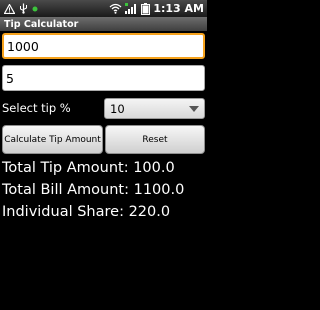  What do you see at coordinates (103, 24) in the screenshot?
I see `title-bar: Tip Calculator` at bounding box center [103, 24].